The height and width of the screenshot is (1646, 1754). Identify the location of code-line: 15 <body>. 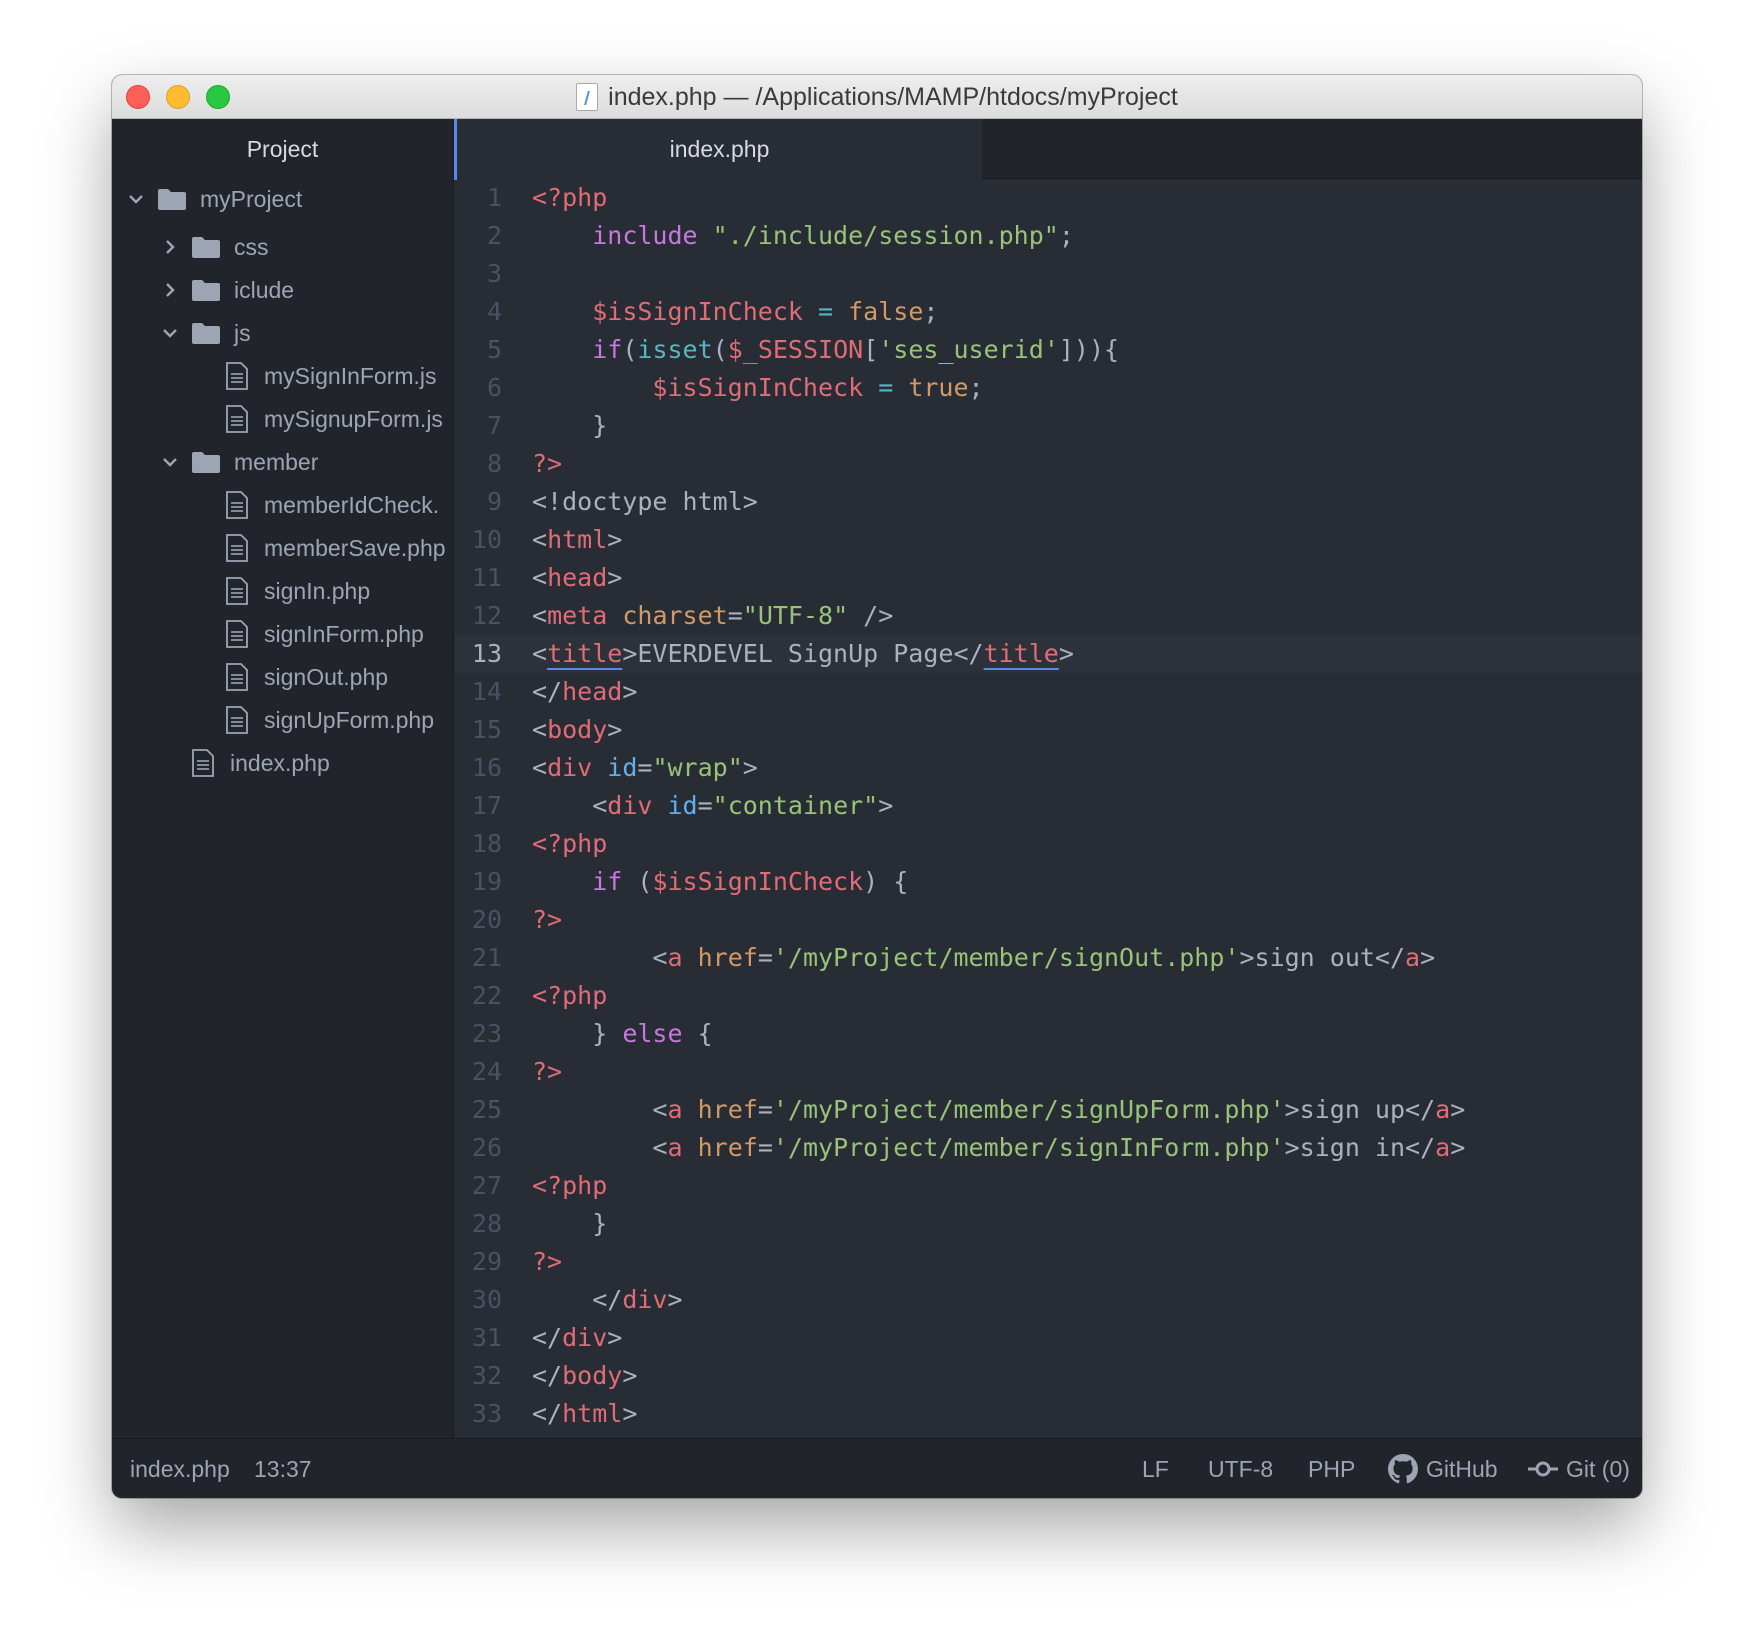
(1048, 730).